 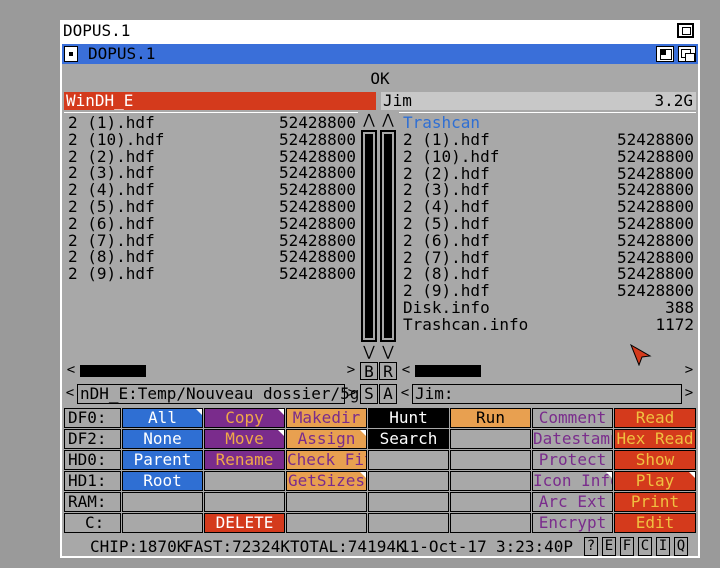 What do you see at coordinates (92, 502) in the screenshot?
I see `device-ram: RAM:` at bounding box center [92, 502].